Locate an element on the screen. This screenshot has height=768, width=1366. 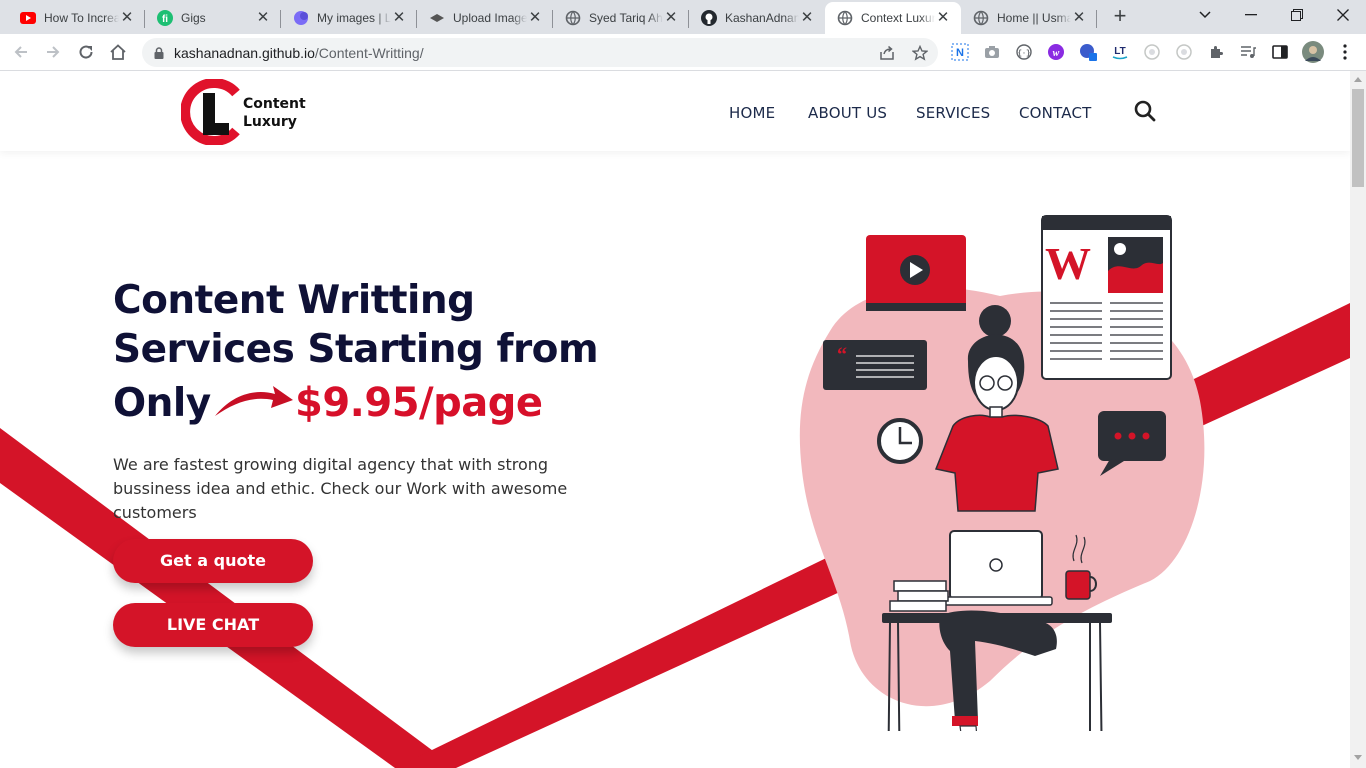
svg-text: w is located at coordinates (1056, 53).